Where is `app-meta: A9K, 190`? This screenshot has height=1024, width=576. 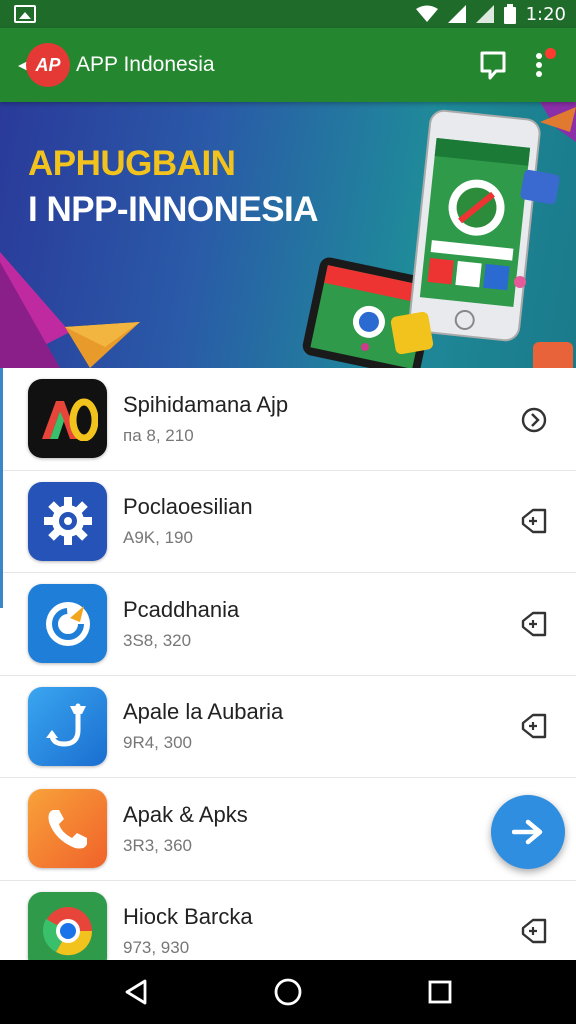
app-meta: A9K, 190 is located at coordinates (158, 538).